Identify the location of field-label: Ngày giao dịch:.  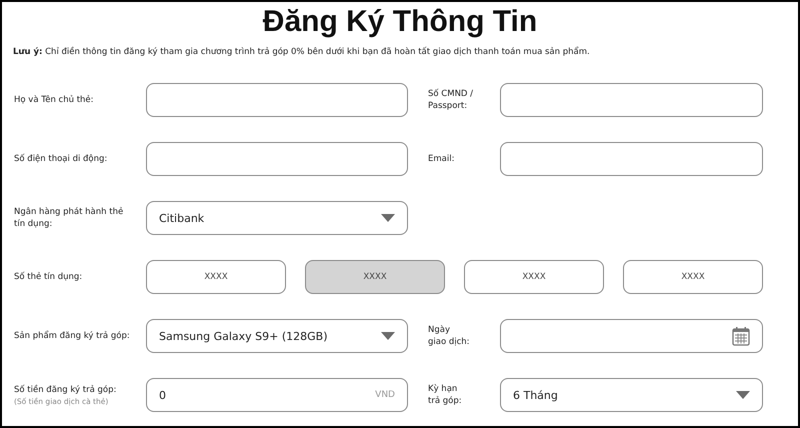
(449, 336).